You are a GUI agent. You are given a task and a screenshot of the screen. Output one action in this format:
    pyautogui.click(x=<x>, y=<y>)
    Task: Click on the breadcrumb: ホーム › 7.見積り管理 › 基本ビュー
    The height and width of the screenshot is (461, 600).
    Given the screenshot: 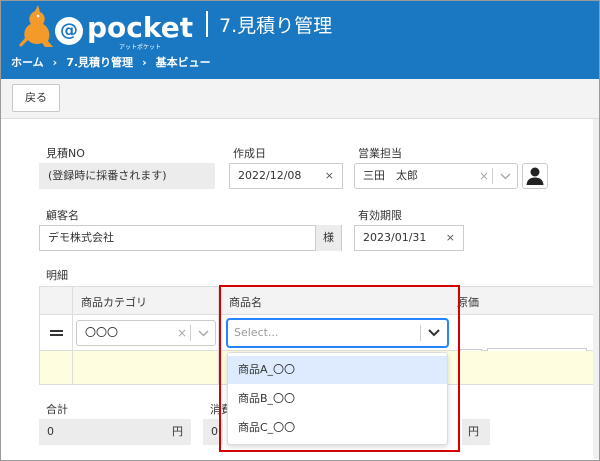 What is the action you would take?
    pyautogui.click(x=111, y=62)
    